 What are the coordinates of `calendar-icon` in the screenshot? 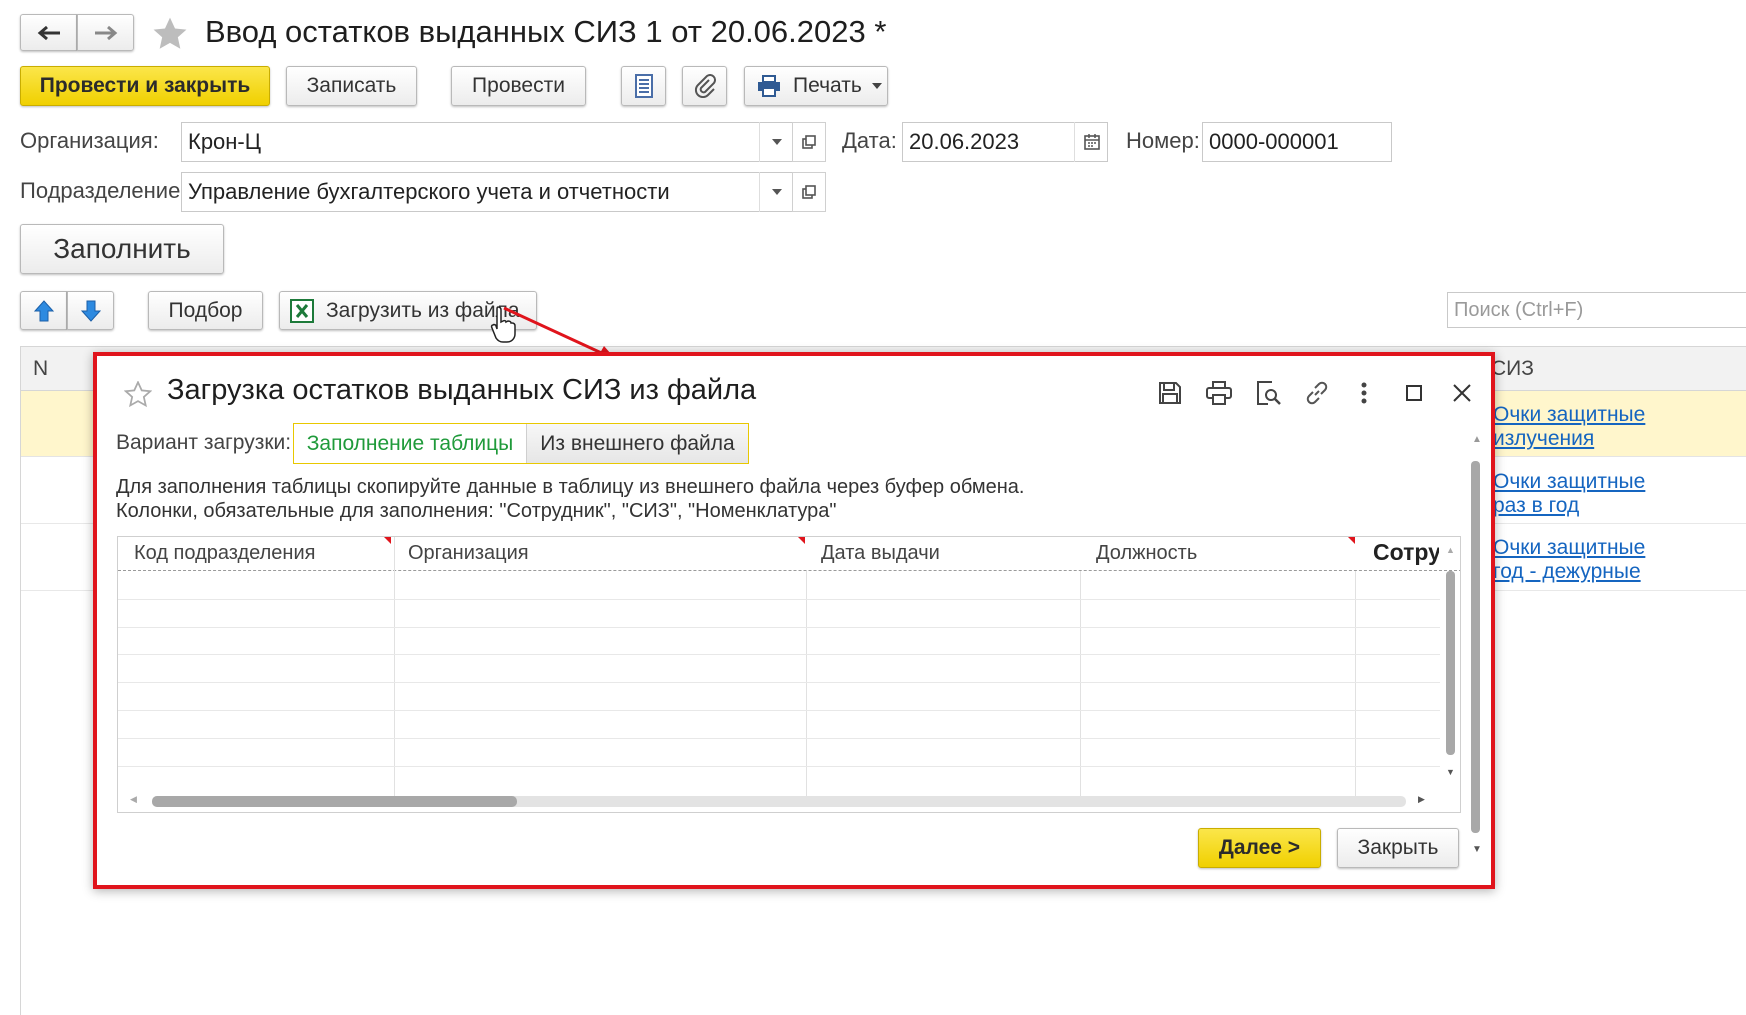 It's located at (1091, 142).